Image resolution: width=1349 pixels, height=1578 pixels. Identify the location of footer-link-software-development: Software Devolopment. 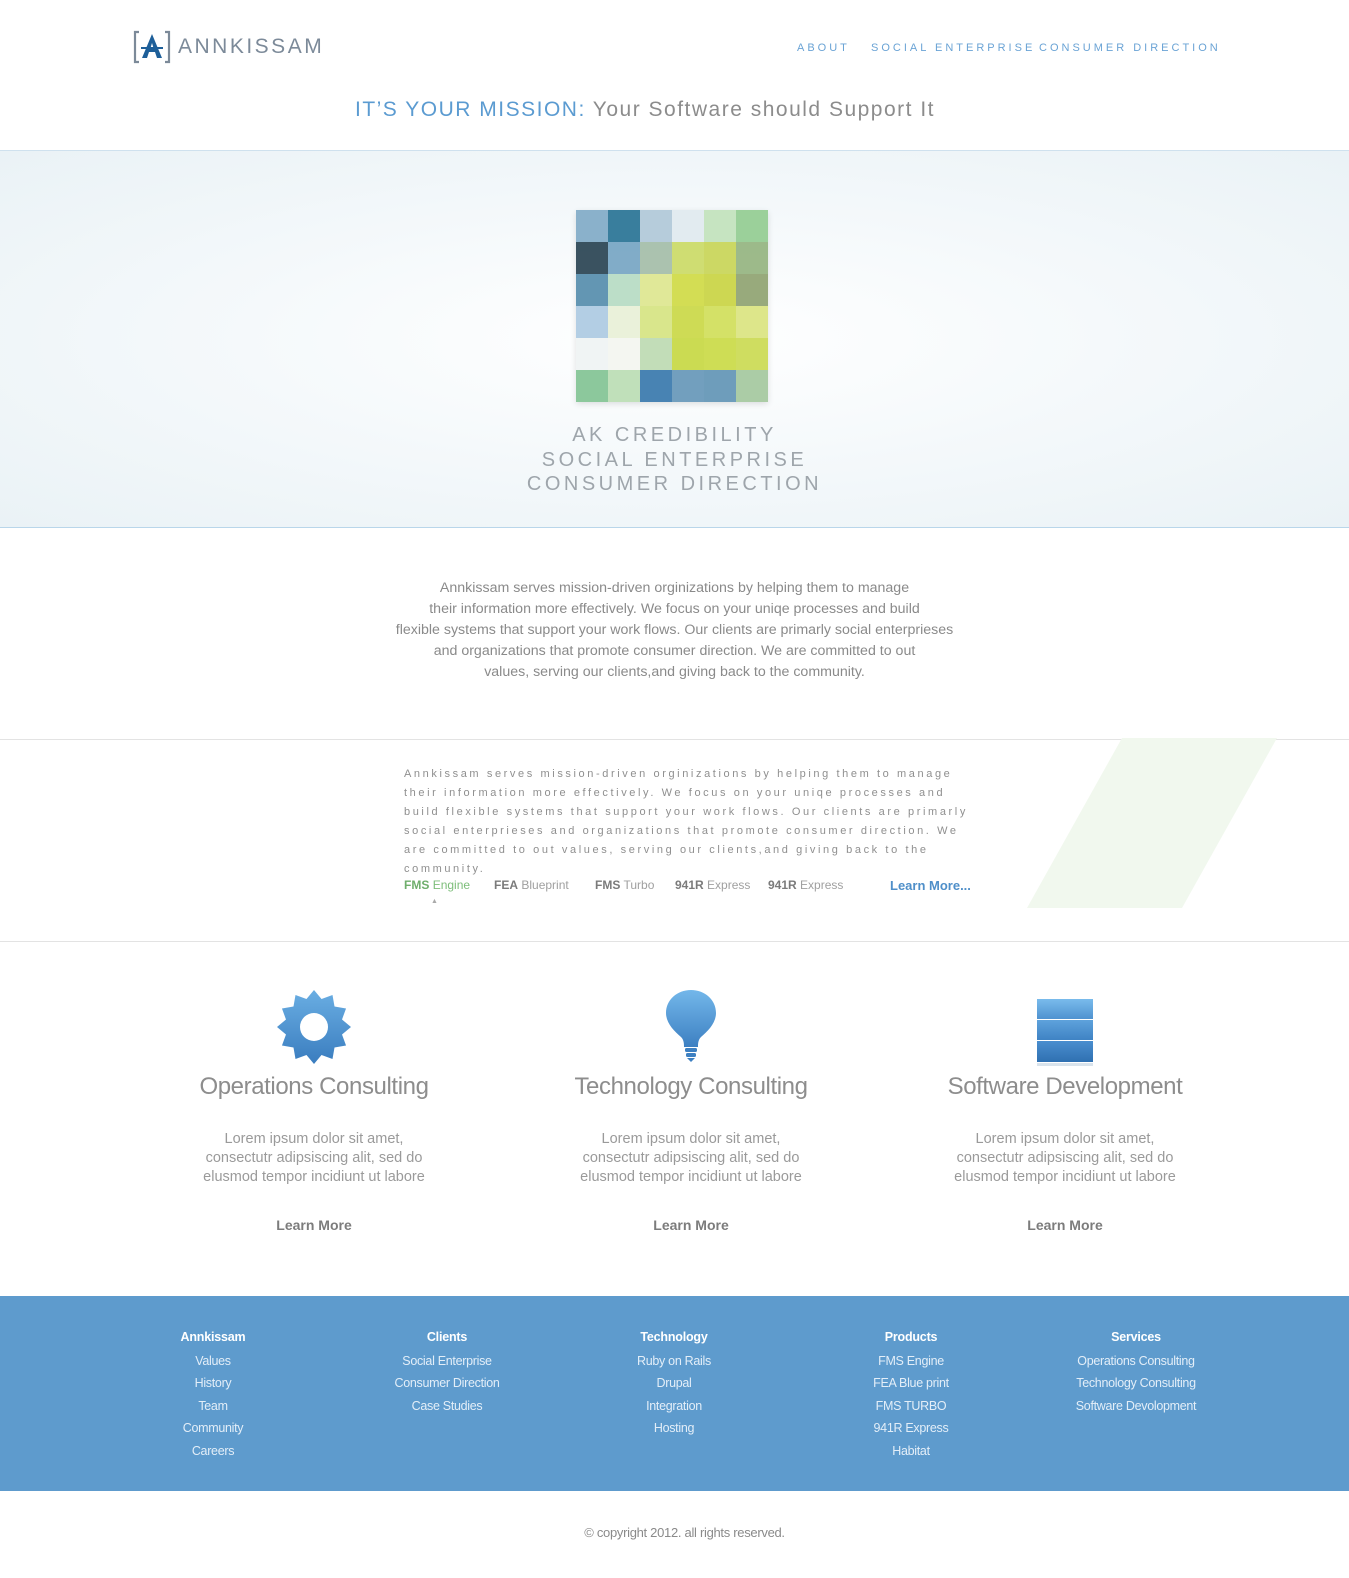
(1136, 1406).